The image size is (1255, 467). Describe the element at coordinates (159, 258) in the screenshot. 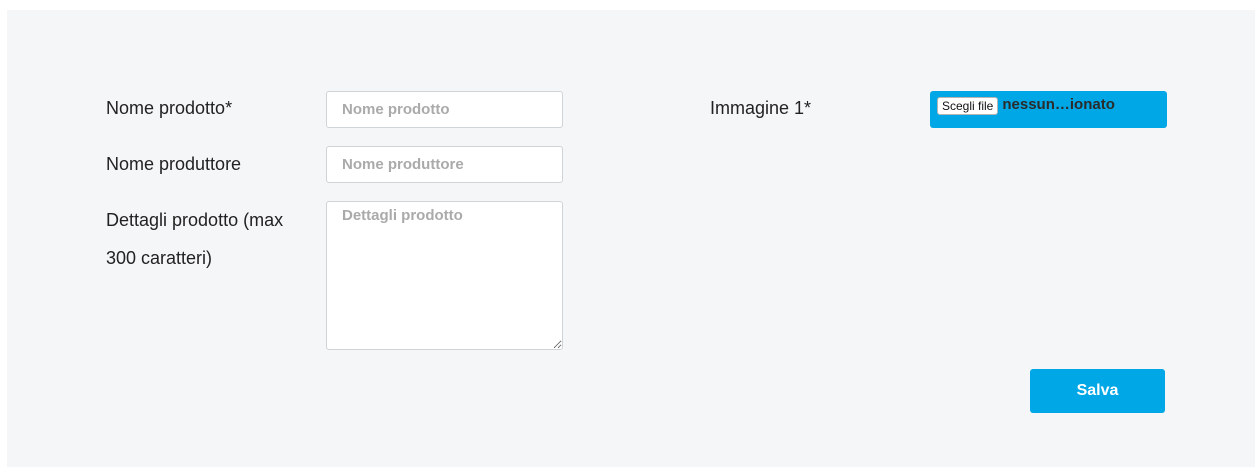

I see `product-details-label-line2: 300 caratteri)` at that location.